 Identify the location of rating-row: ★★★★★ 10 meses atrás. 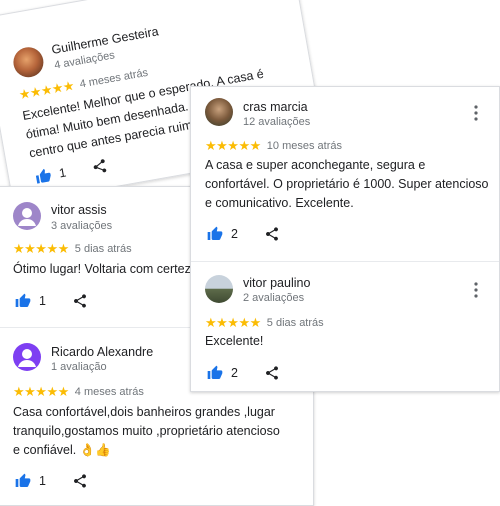
(273, 146).